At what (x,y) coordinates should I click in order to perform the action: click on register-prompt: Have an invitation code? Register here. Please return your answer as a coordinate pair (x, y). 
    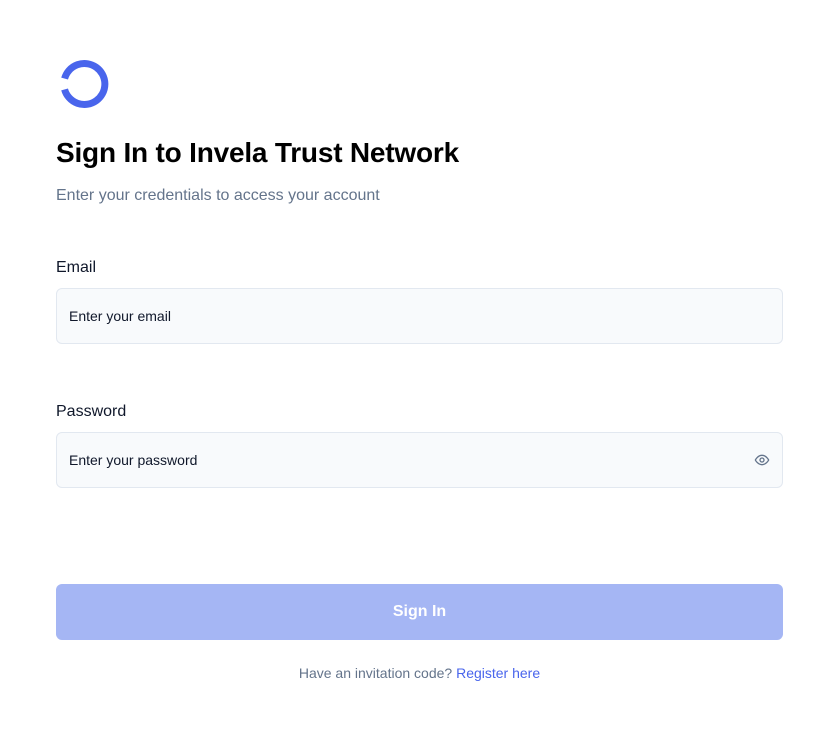
    Looking at the image, I should click on (419, 673).